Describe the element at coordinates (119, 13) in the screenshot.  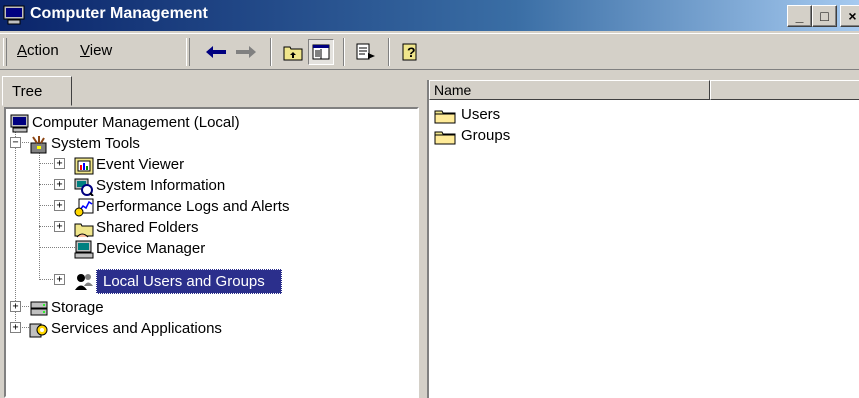
I see `window-title: Computer Management` at that location.